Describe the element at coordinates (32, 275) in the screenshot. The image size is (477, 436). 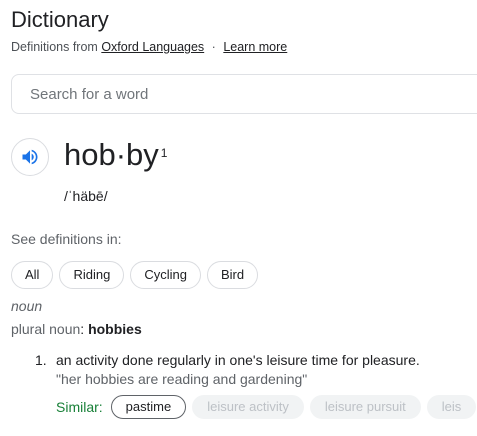
I see `chip-all: All` at that location.